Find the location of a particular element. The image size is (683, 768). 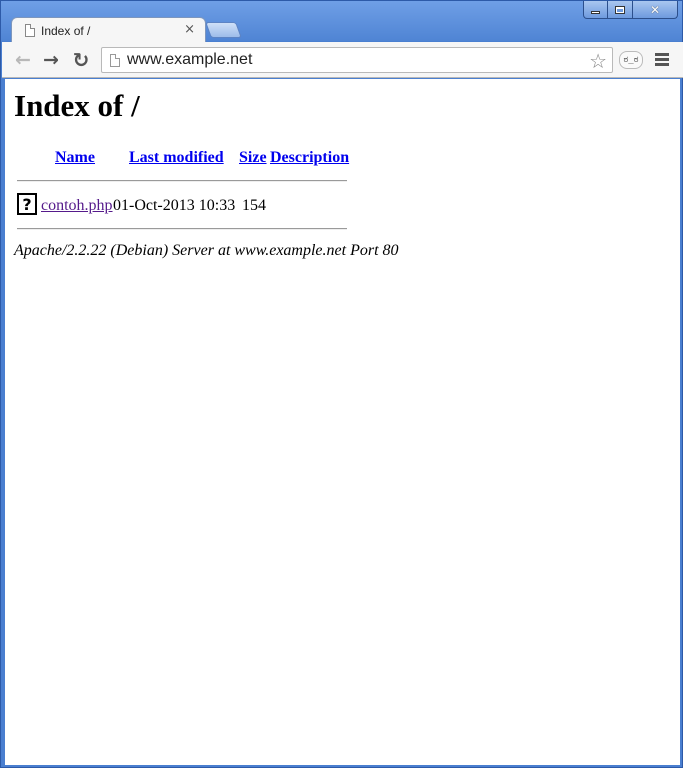

title-bar: ✕ Index of / × is located at coordinates (341, 22).